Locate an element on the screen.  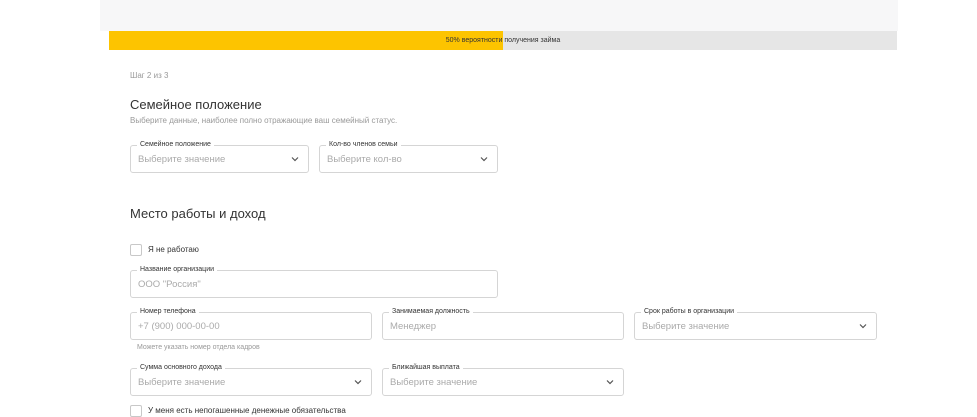
step-indicator: Шаг 2 из 3 is located at coordinates (149, 75).